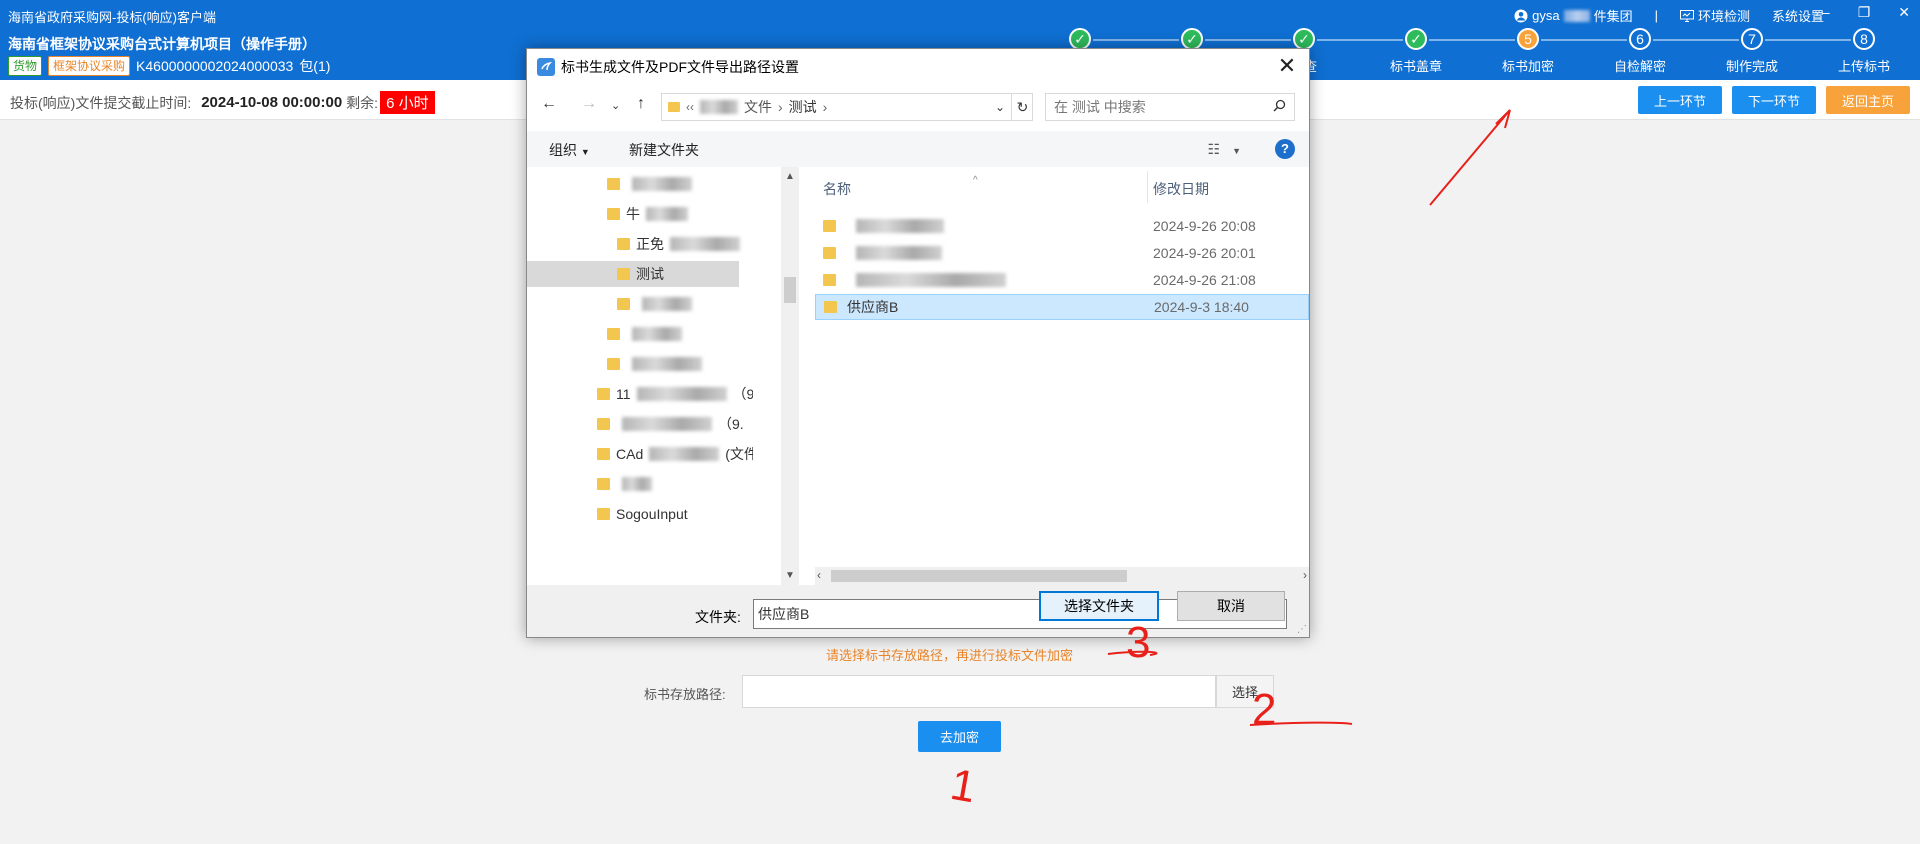 This screenshot has width=1920, height=844. What do you see at coordinates (1099, 606) in the screenshot?
I see `select-folder-button: 选择文件夹` at bounding box center [1099, 606].